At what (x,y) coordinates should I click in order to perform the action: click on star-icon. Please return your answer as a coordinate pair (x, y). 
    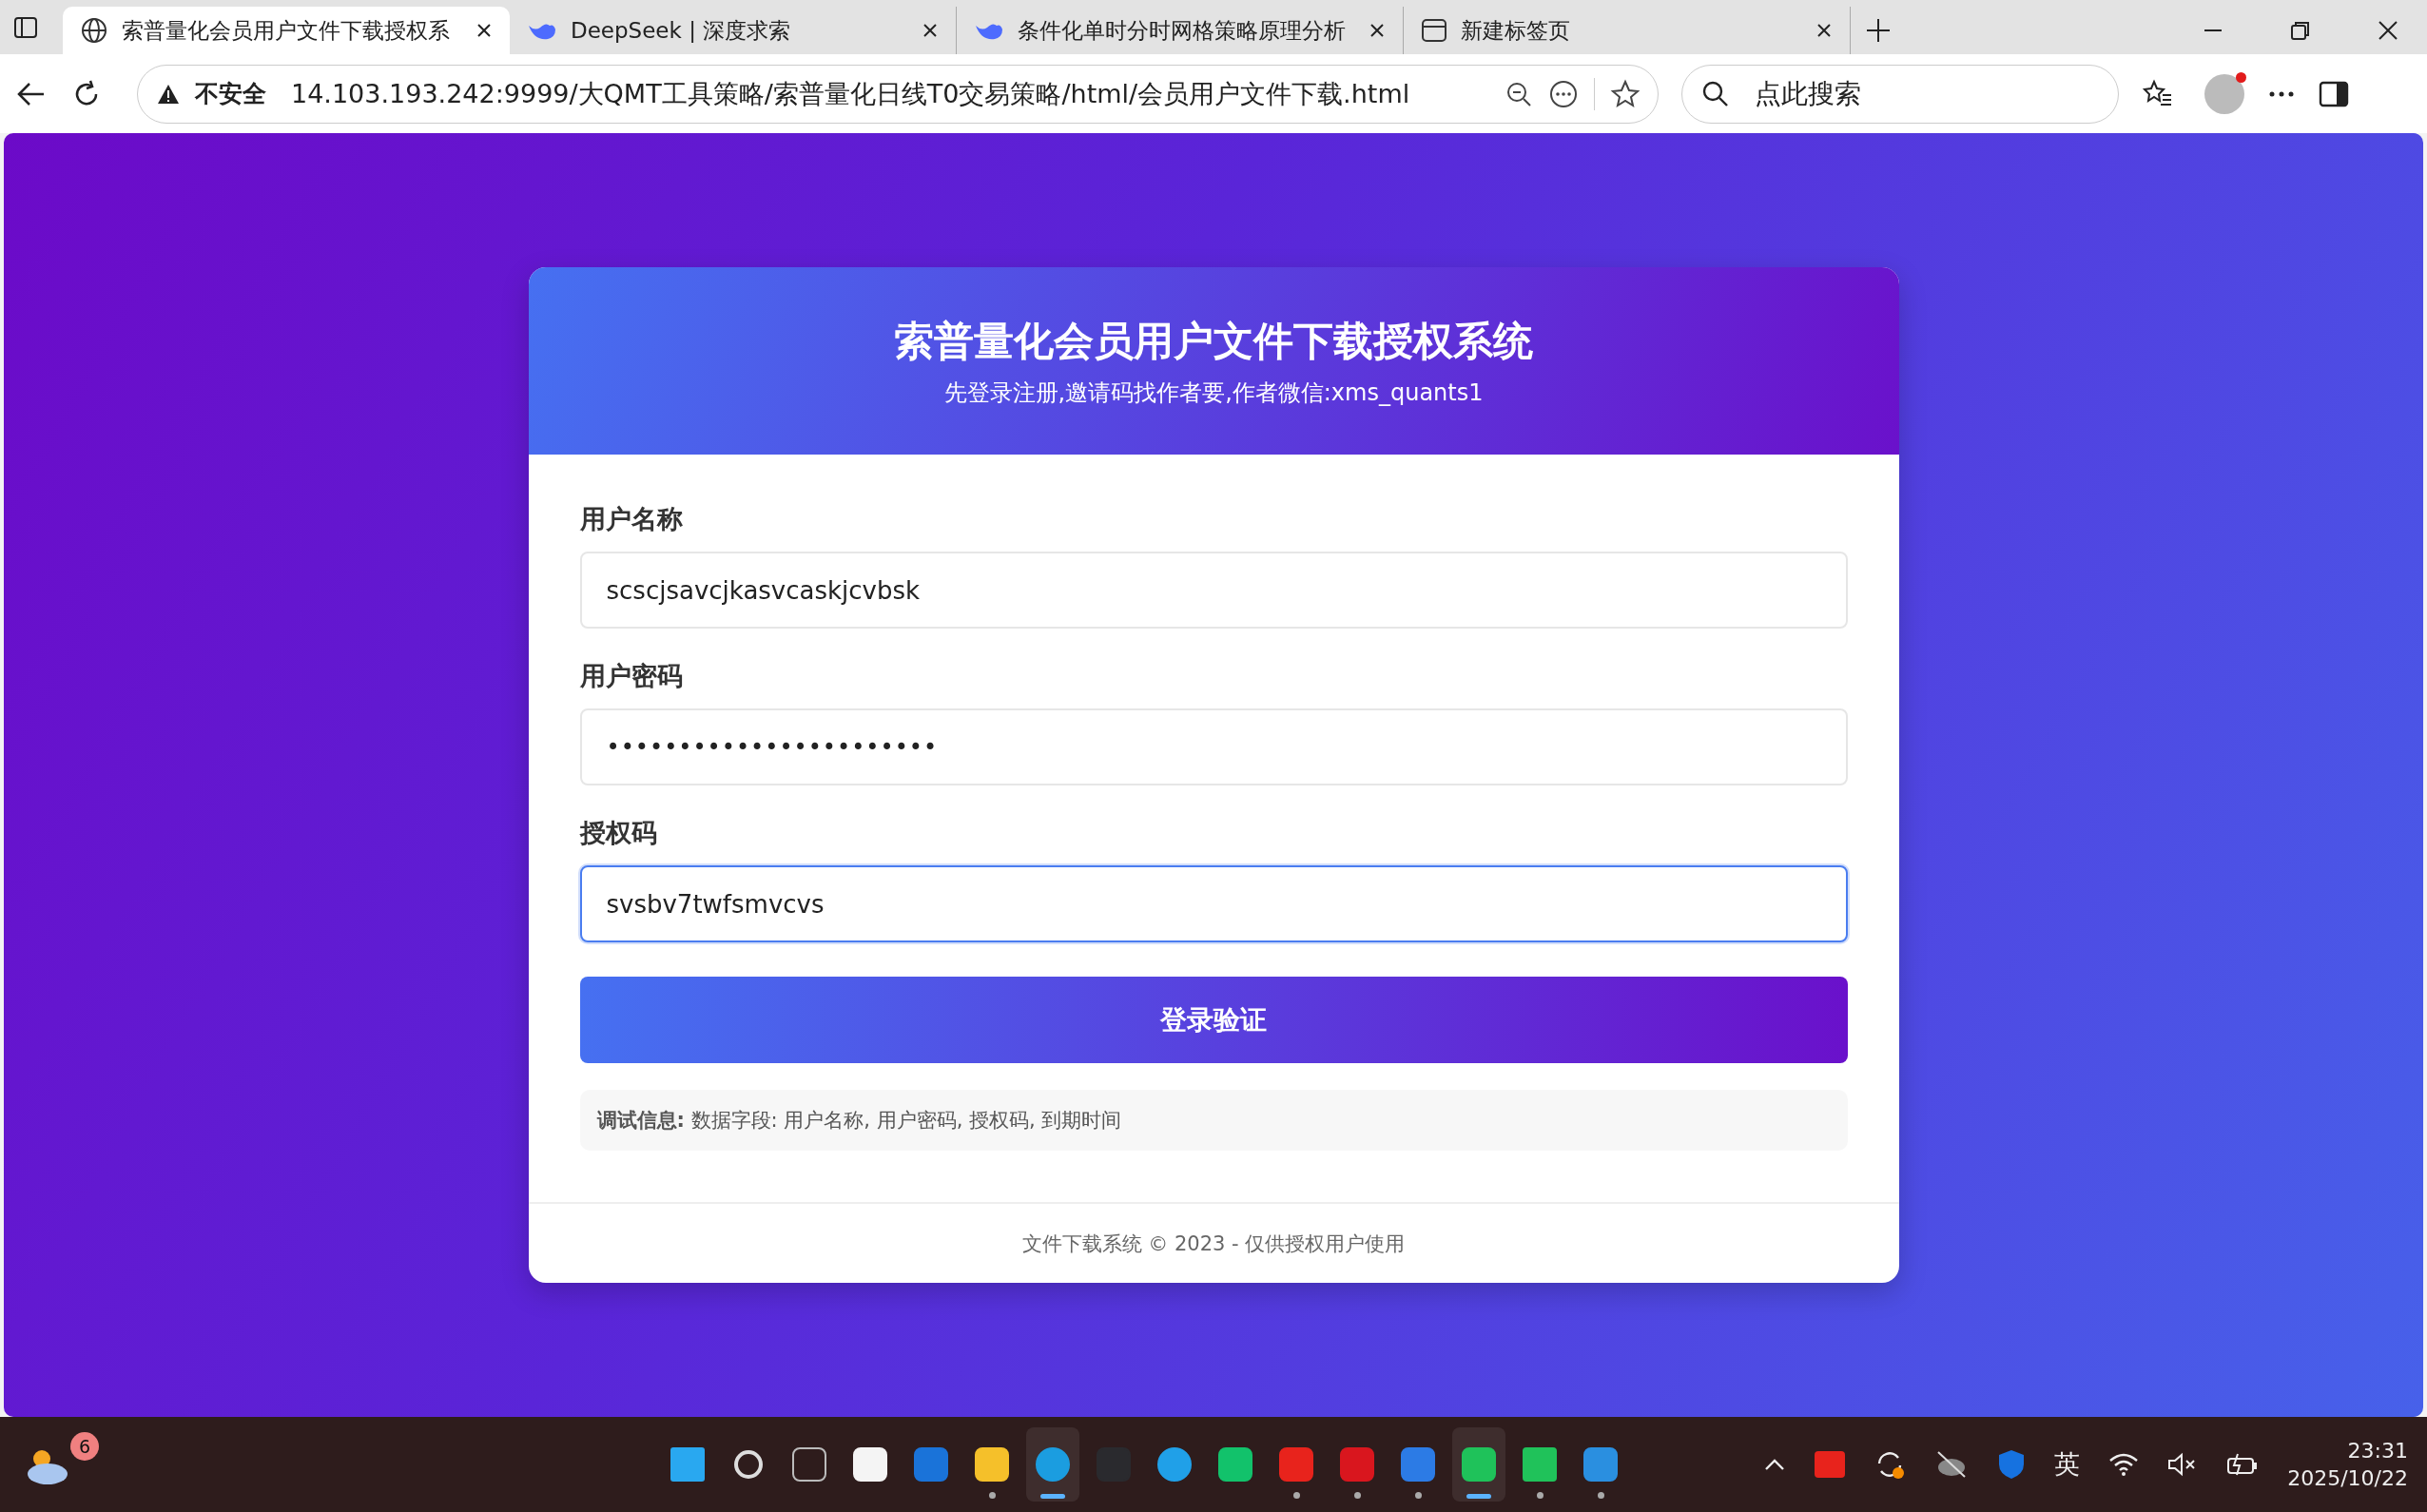
    Looking at the image, I should click on (1626, 93).